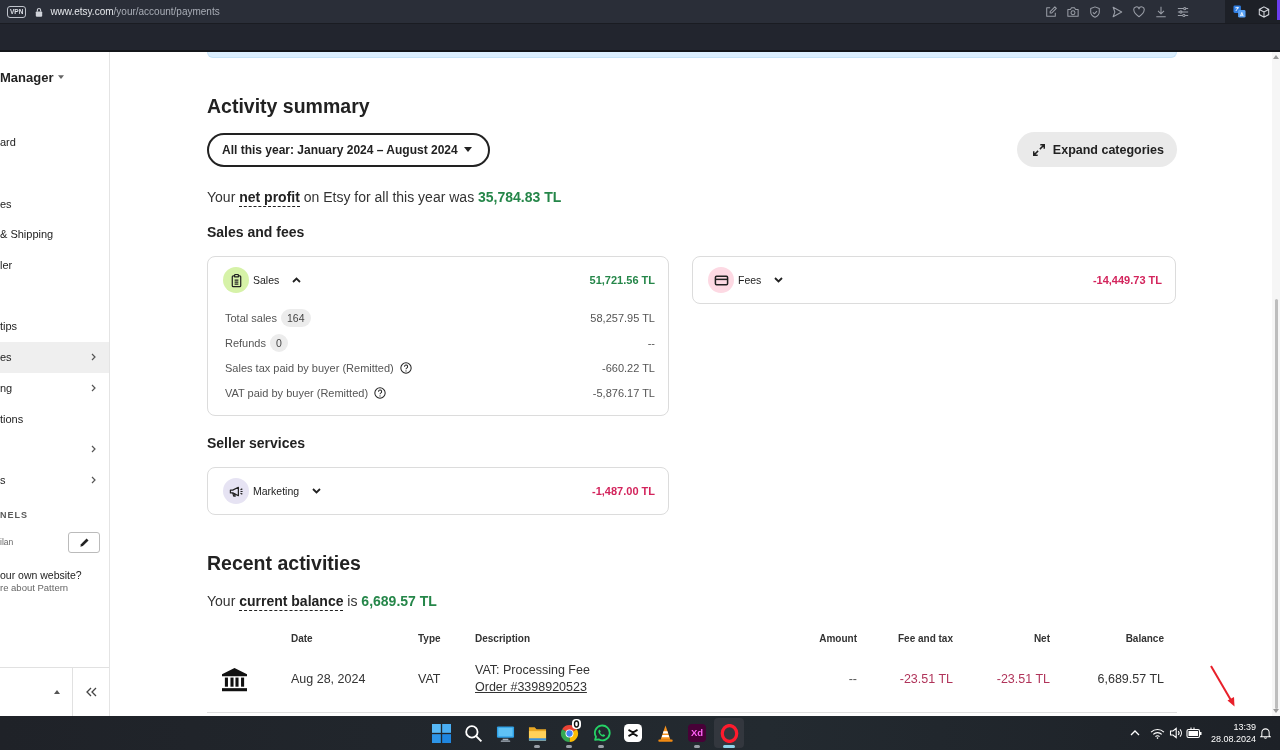  I want to click on download-icon, so click(1161, 11).